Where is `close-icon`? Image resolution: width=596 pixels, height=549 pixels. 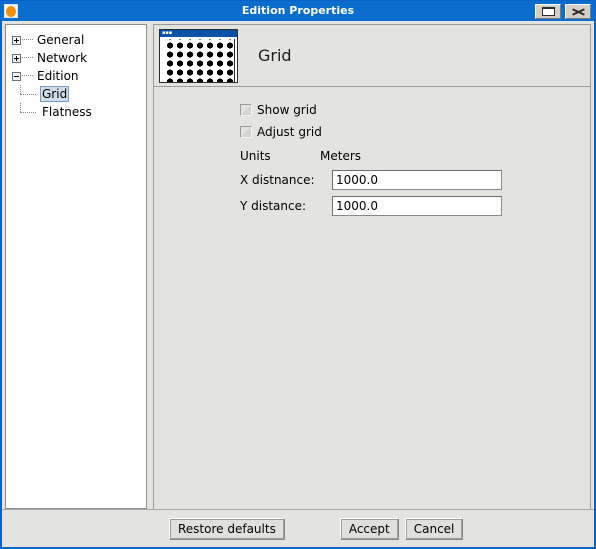 close-icon is located at coordinates (578, 11).